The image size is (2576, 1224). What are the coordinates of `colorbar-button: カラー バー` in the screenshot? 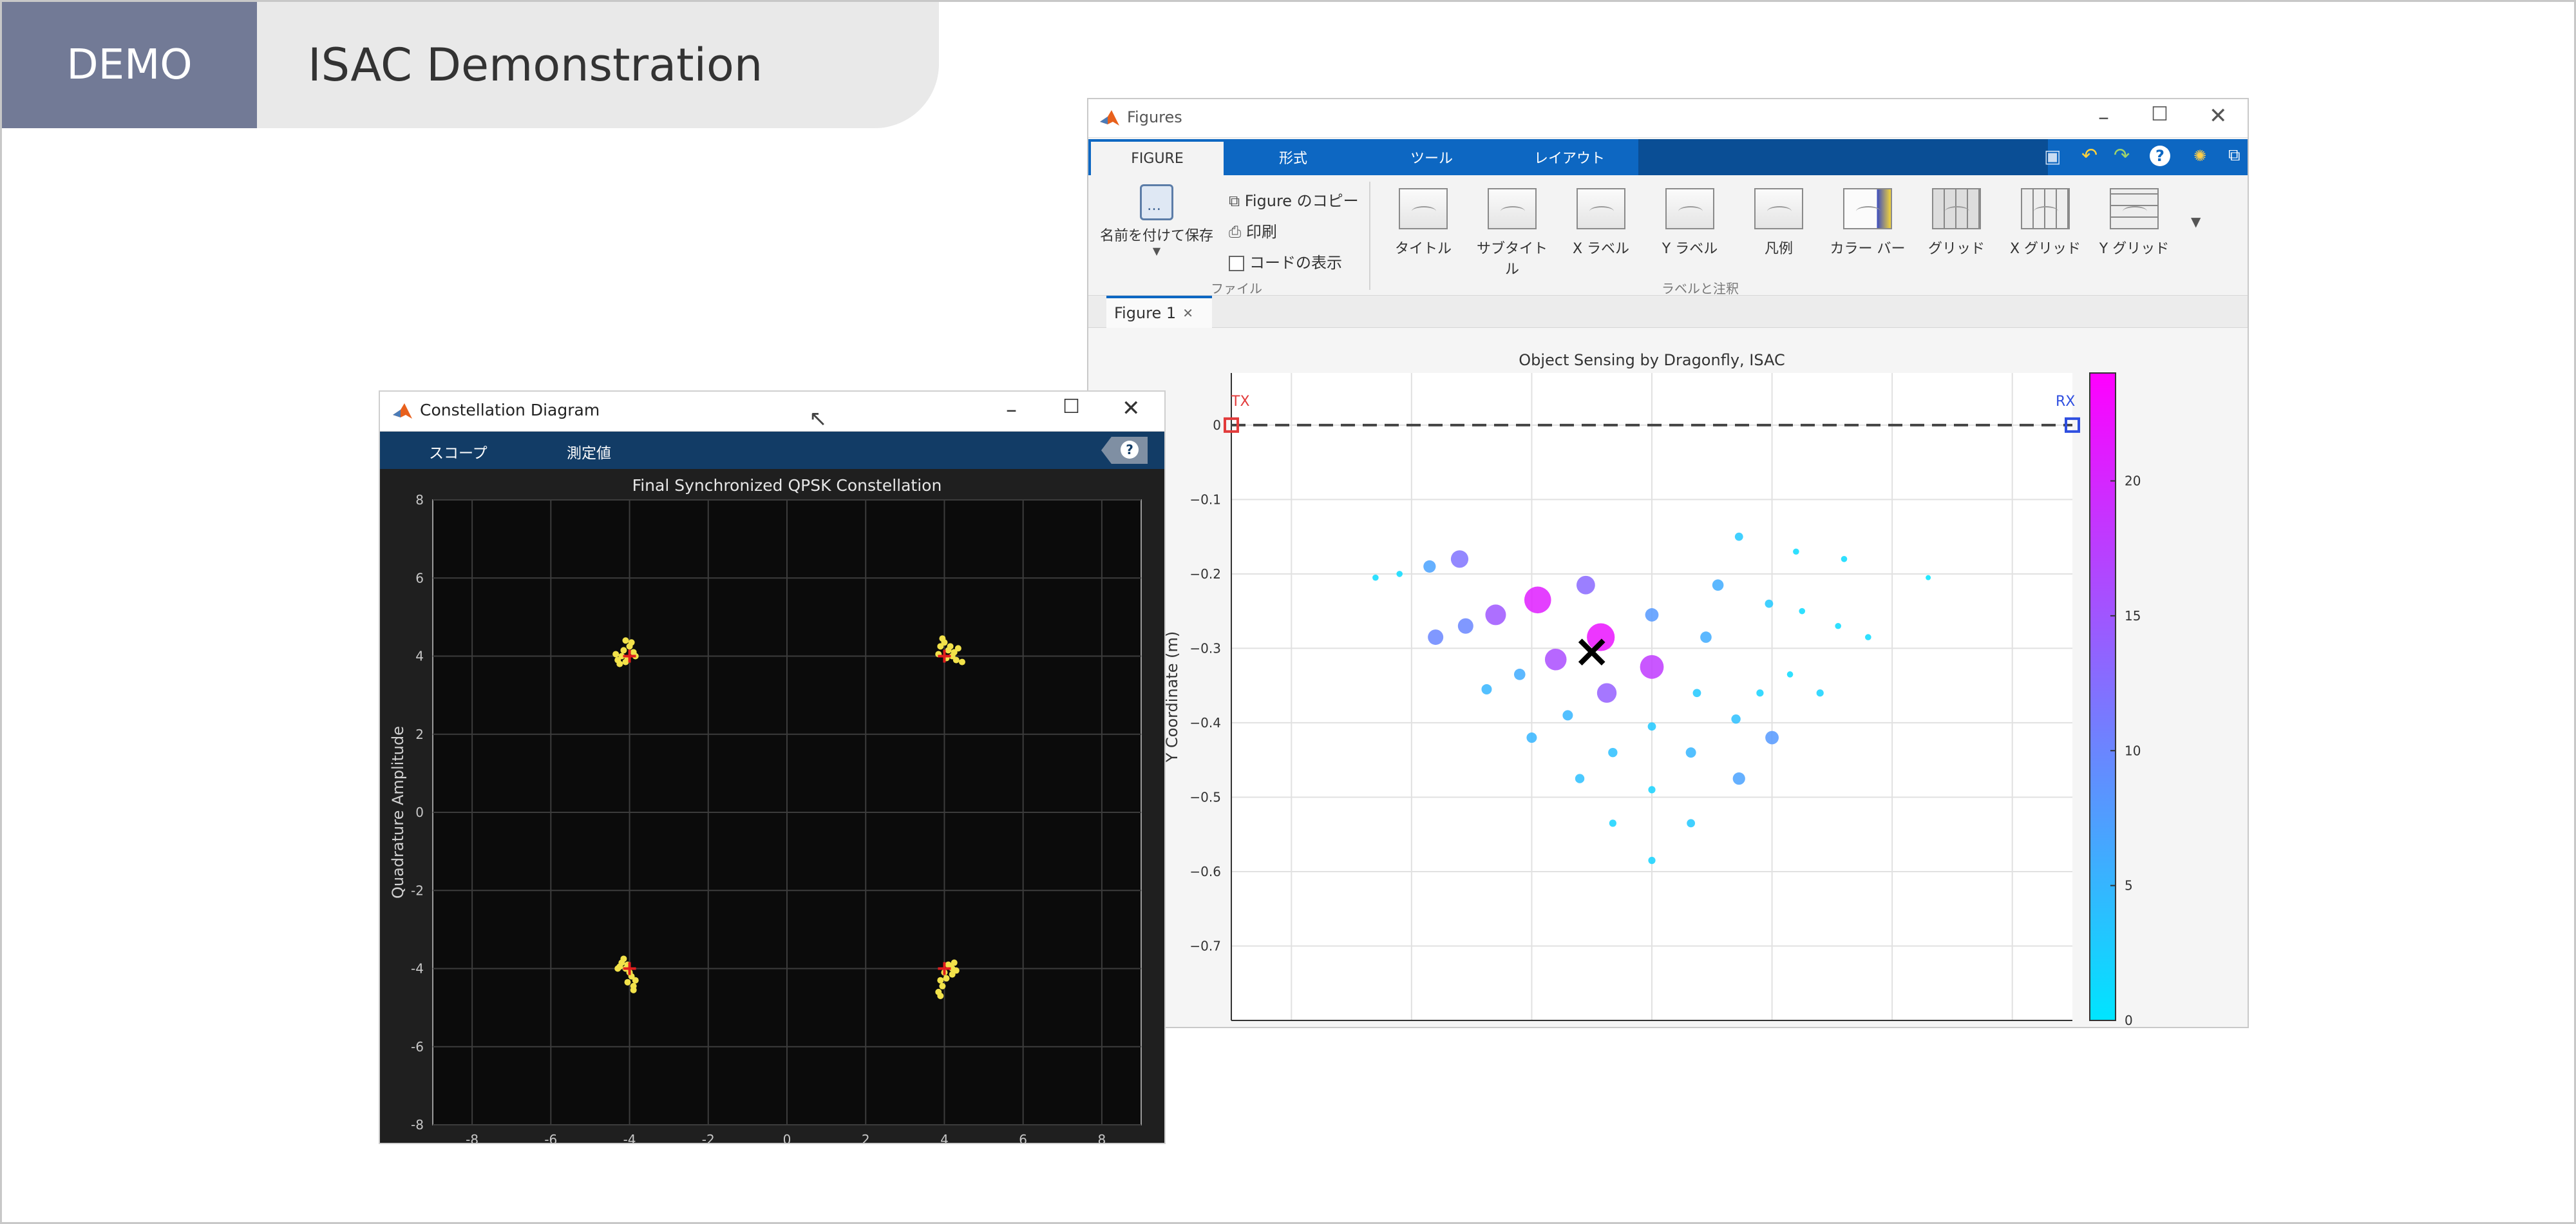 It's located at (1867, 223).